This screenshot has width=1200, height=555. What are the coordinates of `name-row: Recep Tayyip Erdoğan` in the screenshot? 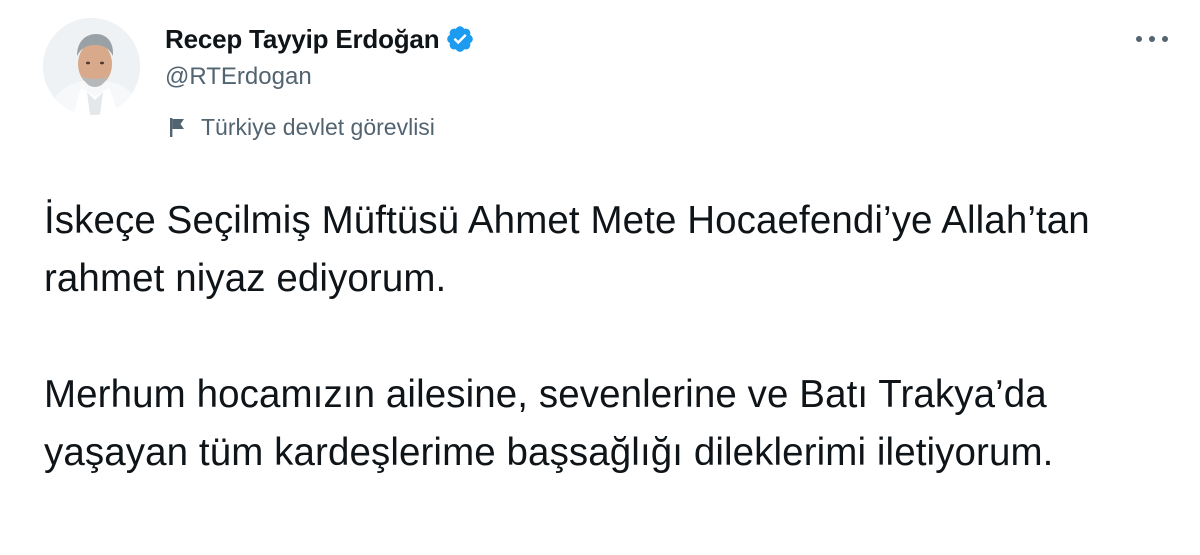 It's located at (320, 39).